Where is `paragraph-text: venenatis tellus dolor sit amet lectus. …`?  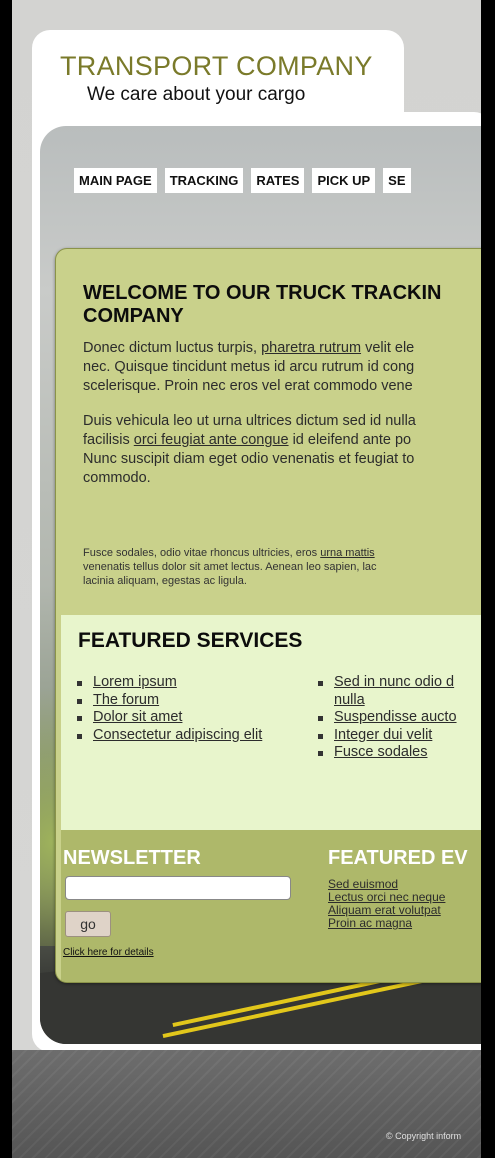
paragraph-text: venenatis tellus dolor sit amet lectus. … is located at coordinates (230, 567).